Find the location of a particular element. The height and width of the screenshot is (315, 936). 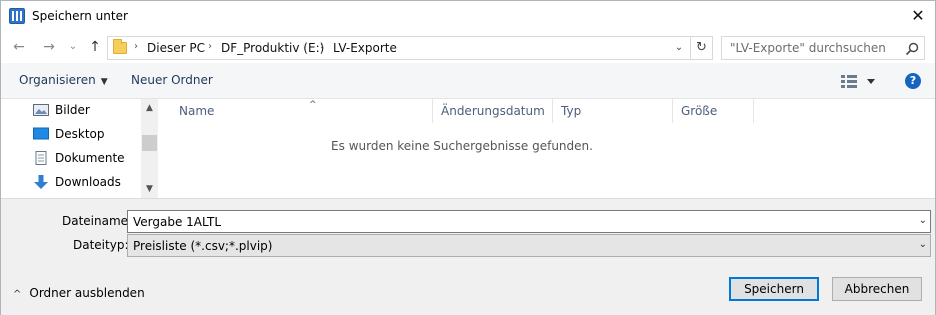

app-window-icon is located at coordinates (17, 16).